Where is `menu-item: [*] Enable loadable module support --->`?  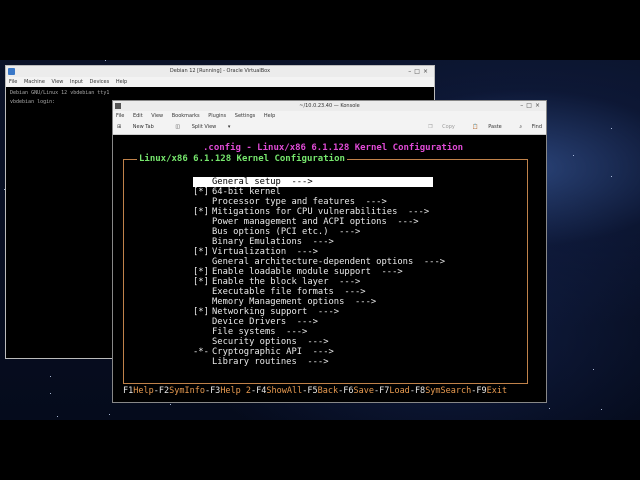
menu-item: [*] Enable loadable module support ---> is located at coordinates (319, 272).